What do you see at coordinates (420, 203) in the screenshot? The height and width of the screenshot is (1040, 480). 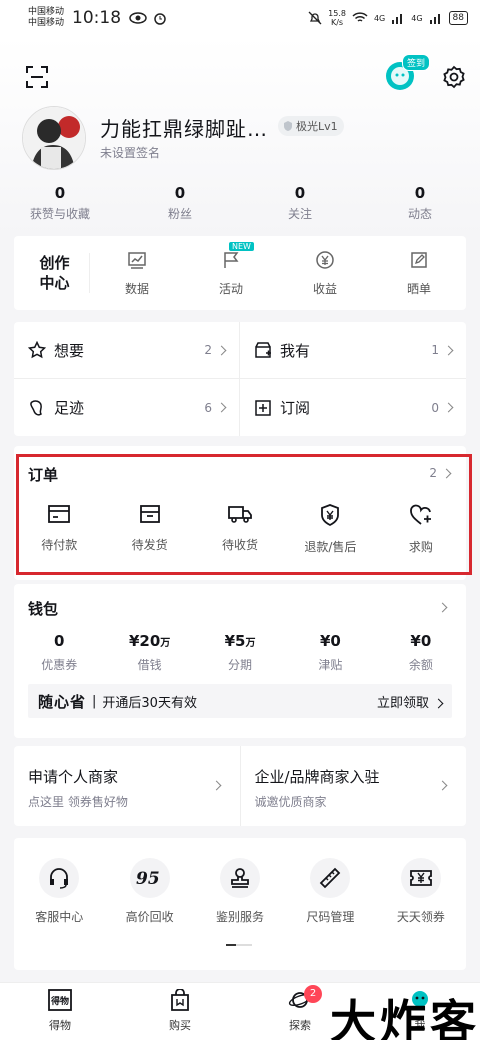 I see `stat-posts: 0 动态` at bounding box center [420, 203].